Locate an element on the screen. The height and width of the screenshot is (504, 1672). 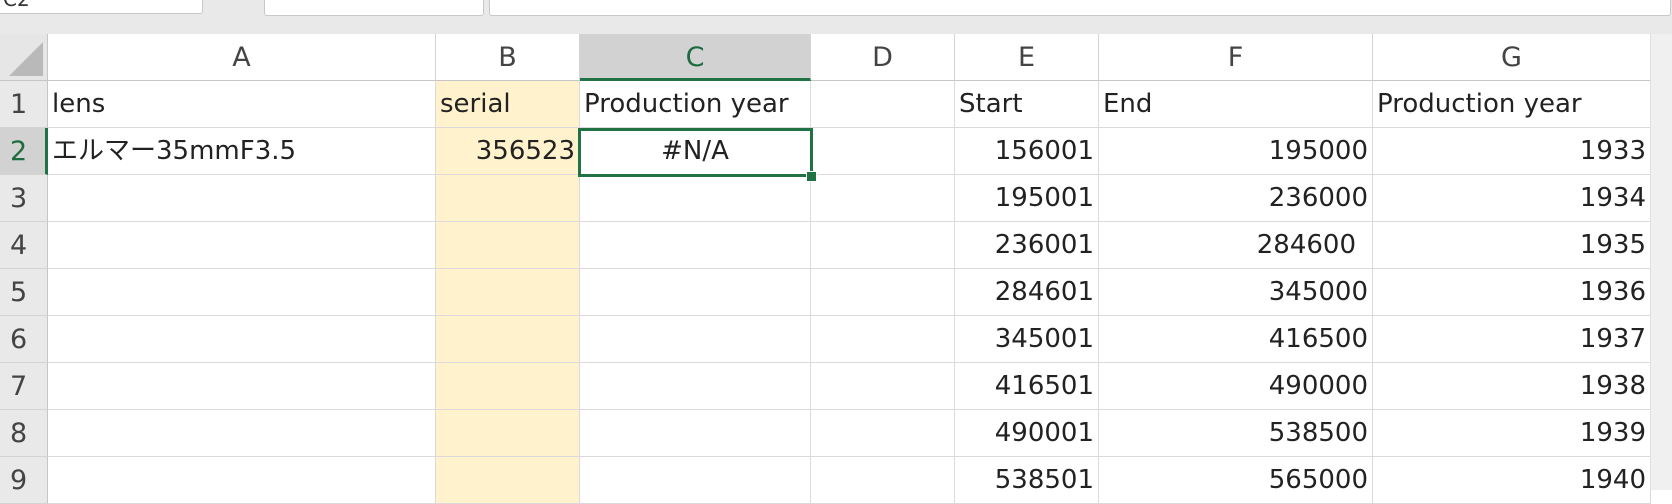
cell-c8 is located at coordinates (695, 433).